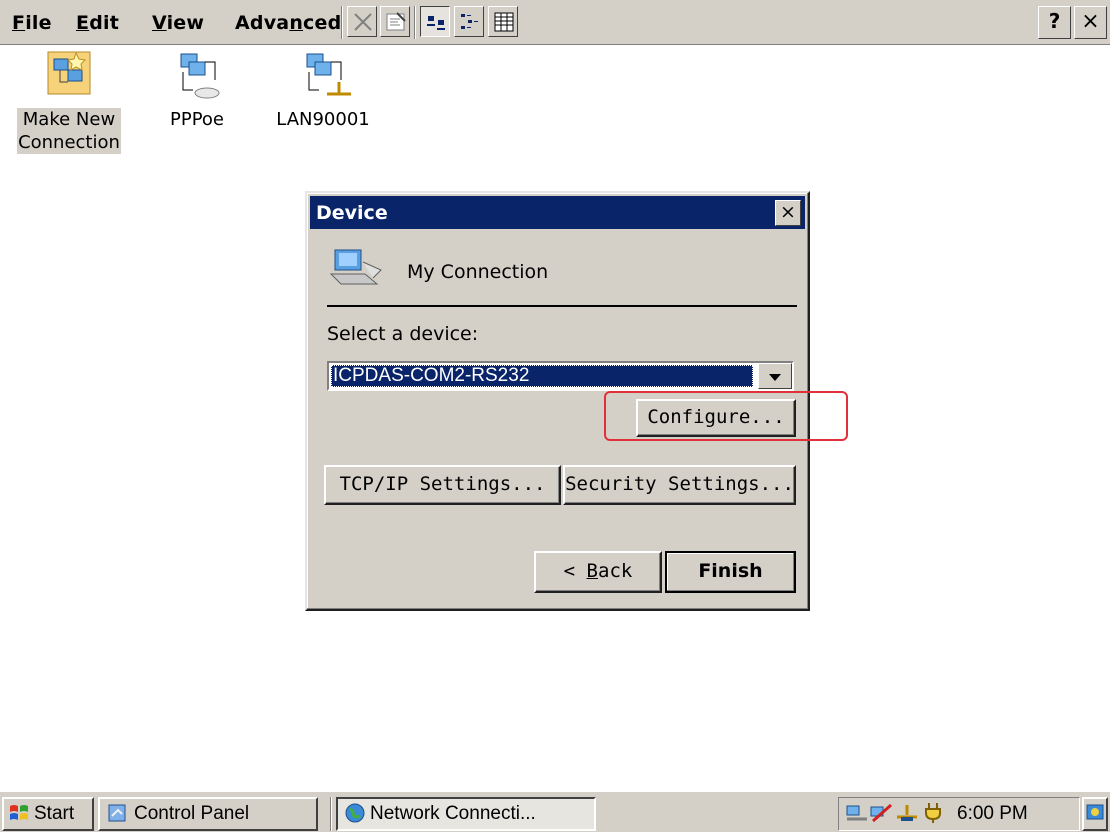 The height and width of the screenshot is (832, 1110). What do you see at coordinates (117, 813) in the screenshot?
I see `control-panel-icon` at bounding box center [117, 813].